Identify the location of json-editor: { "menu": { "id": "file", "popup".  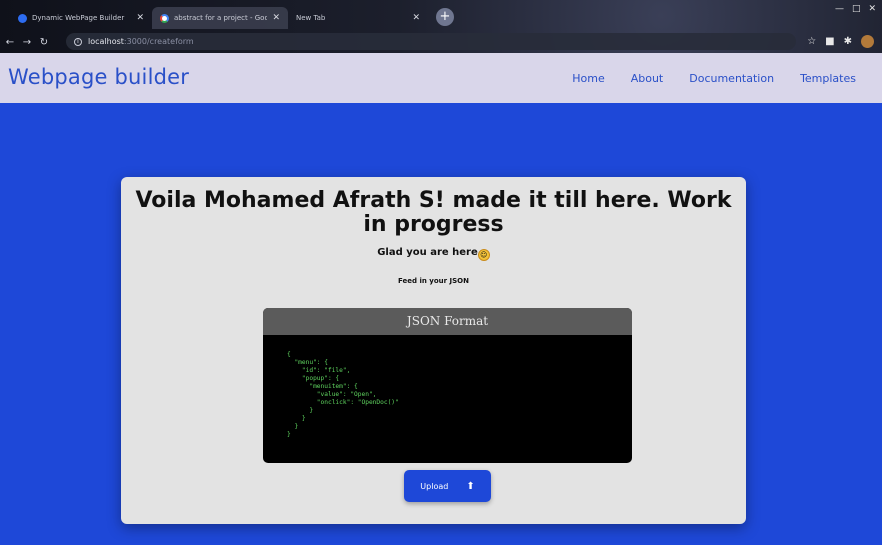
(447, 387).